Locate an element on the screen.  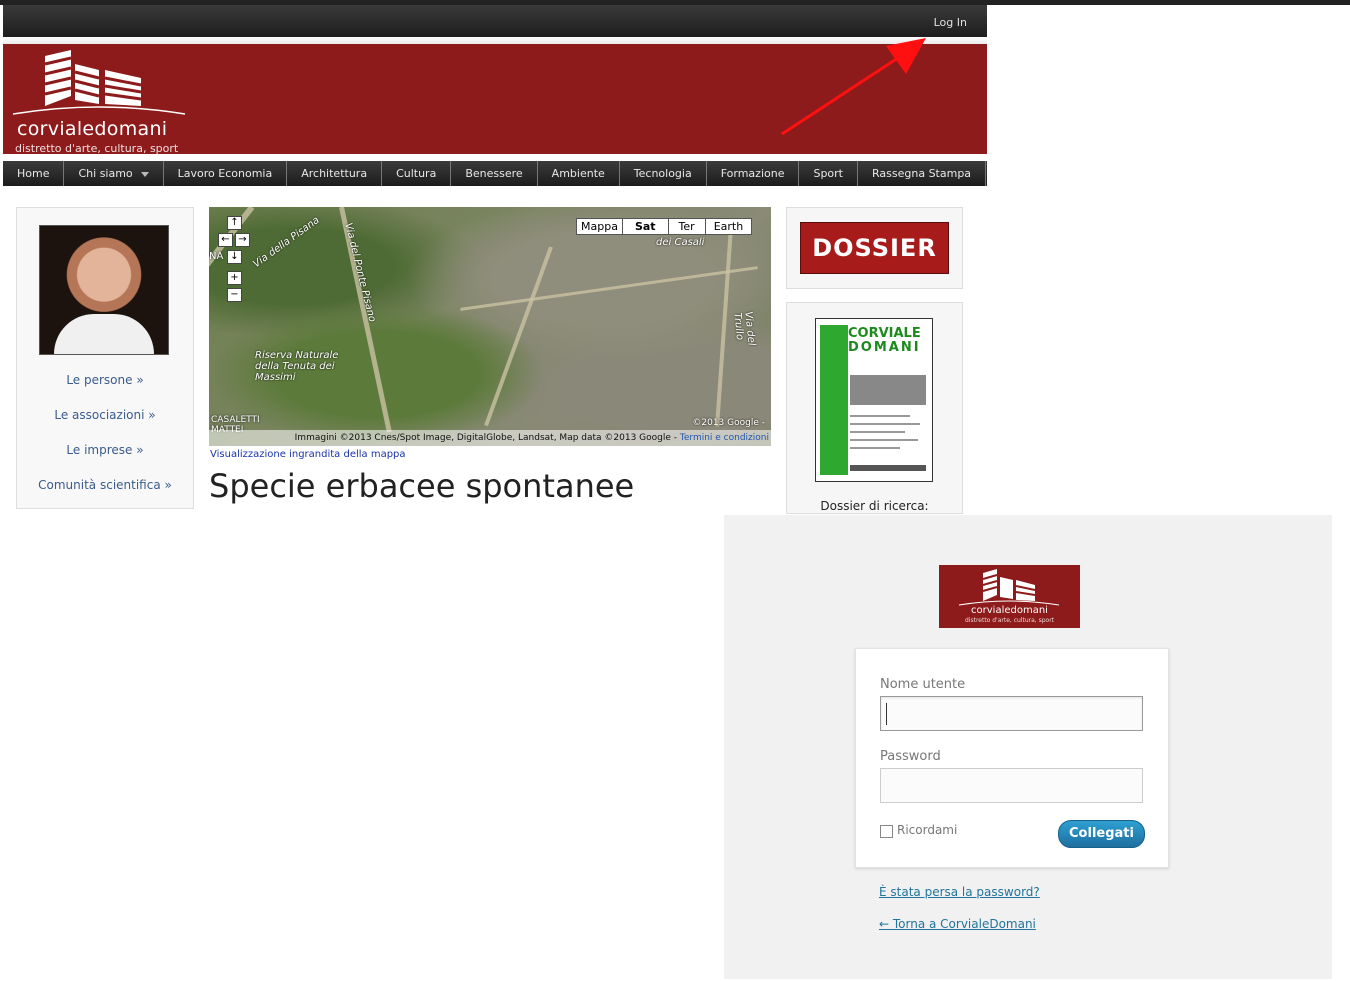
username-label: Nome utente is located at coordinates (923, 684).